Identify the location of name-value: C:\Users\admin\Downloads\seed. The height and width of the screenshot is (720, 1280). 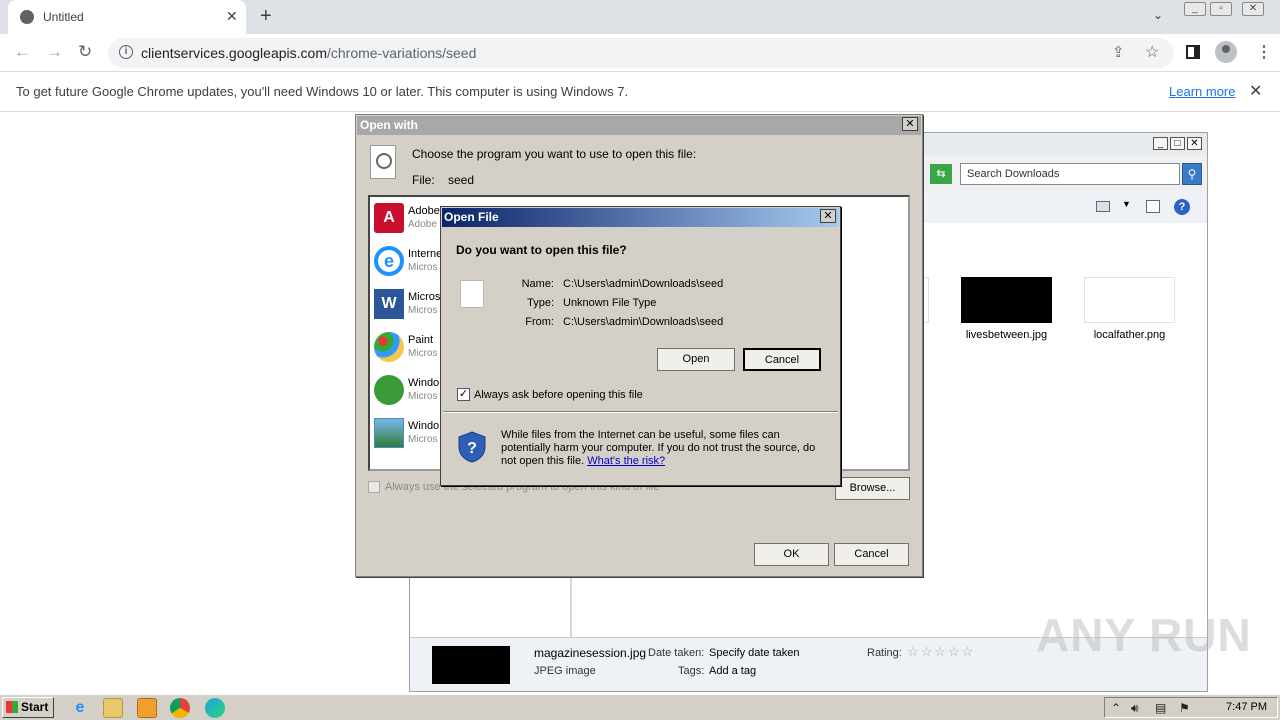
(643, 284).